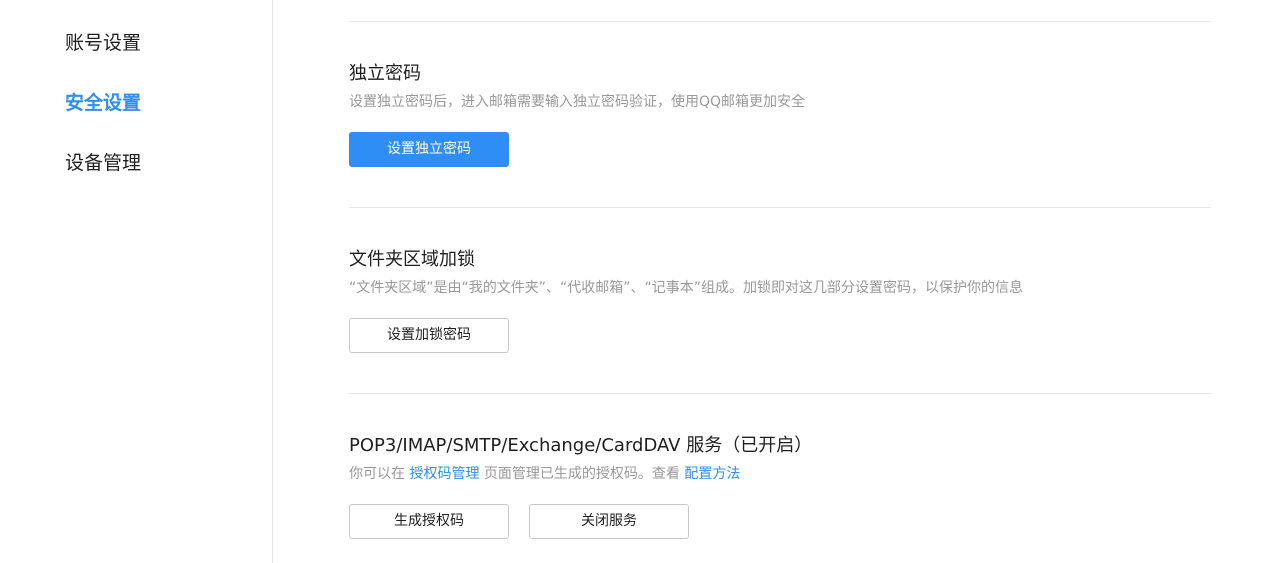  I want to click on pop3-desc-middle: 页面管理已生成的授权码。查看, so click(582, 474).